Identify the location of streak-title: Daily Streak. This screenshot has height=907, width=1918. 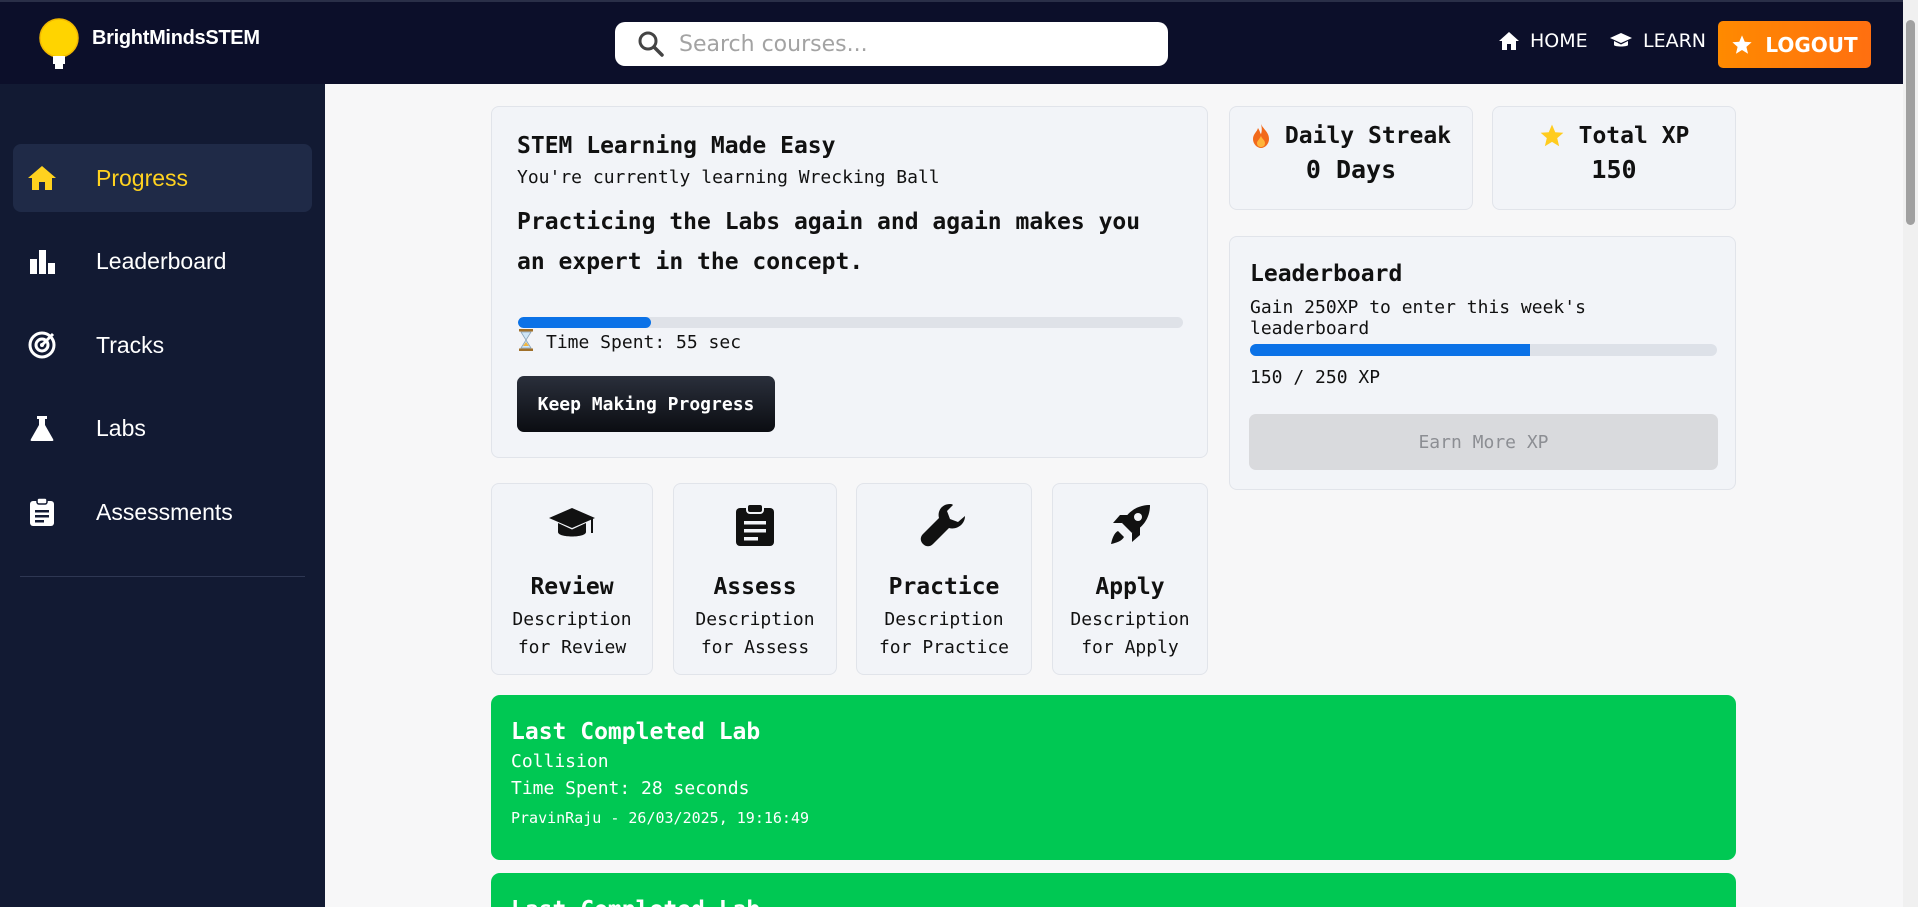
(1368, 136).